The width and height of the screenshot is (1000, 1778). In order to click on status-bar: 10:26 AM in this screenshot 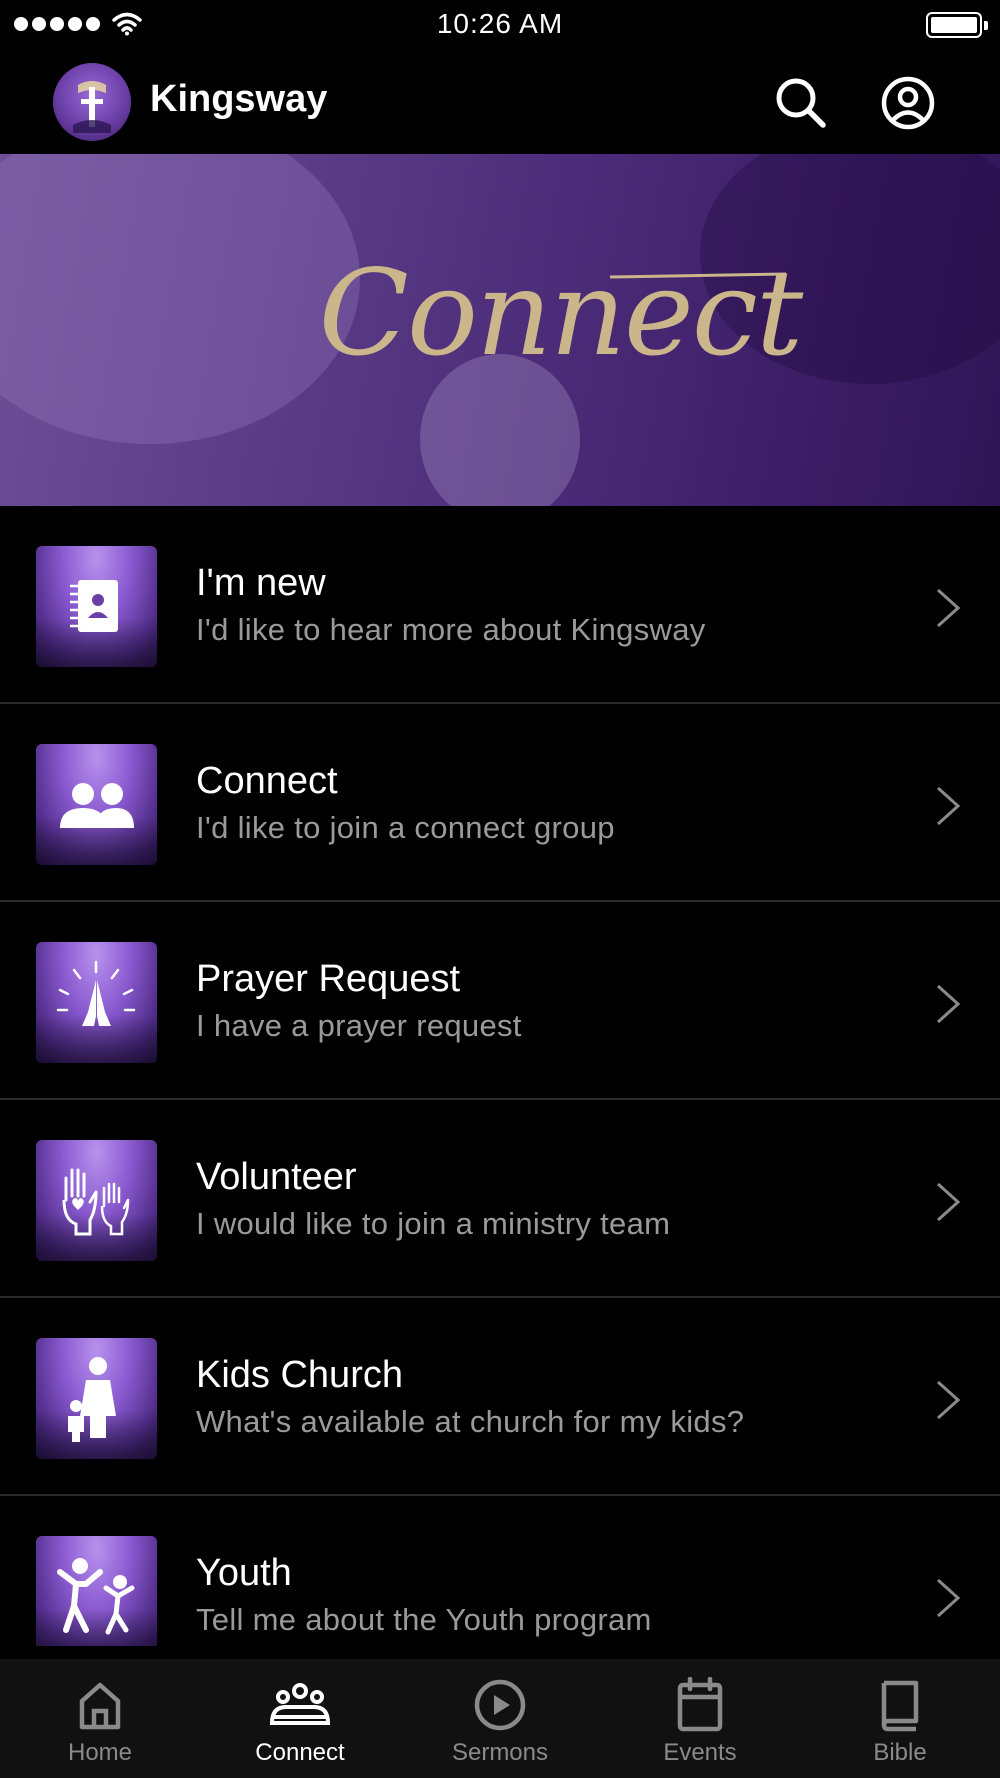, I will do `click(500, 25)`.